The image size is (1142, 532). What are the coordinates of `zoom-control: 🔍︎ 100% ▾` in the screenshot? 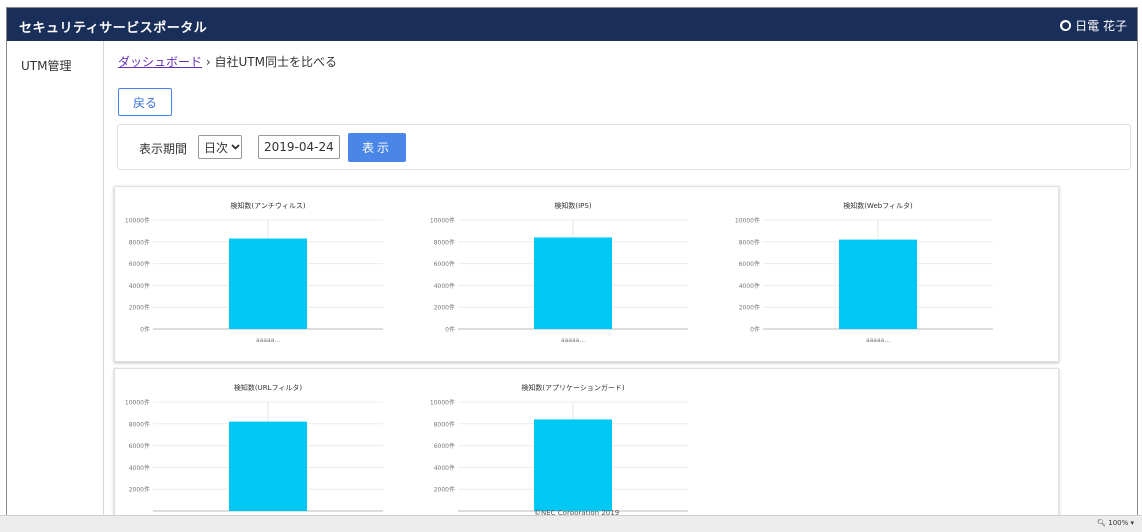 It's located at (1115, 523).